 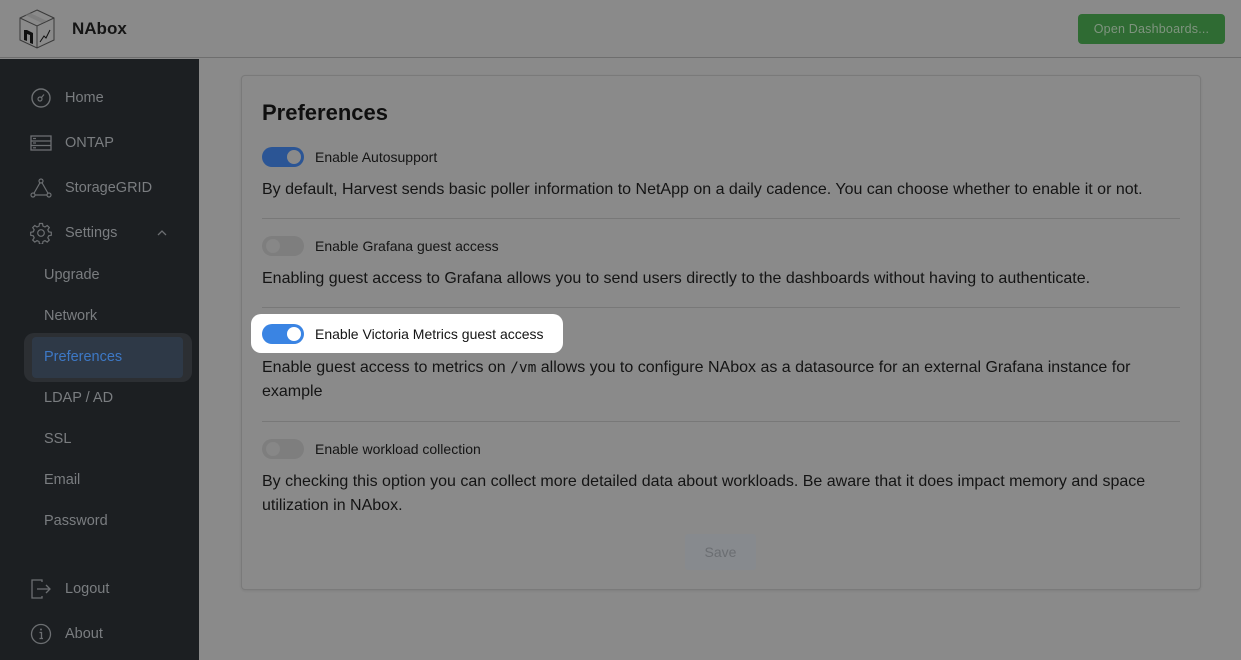 I want to click on sidebar-item-home: Home, so click(x=99, y=98).